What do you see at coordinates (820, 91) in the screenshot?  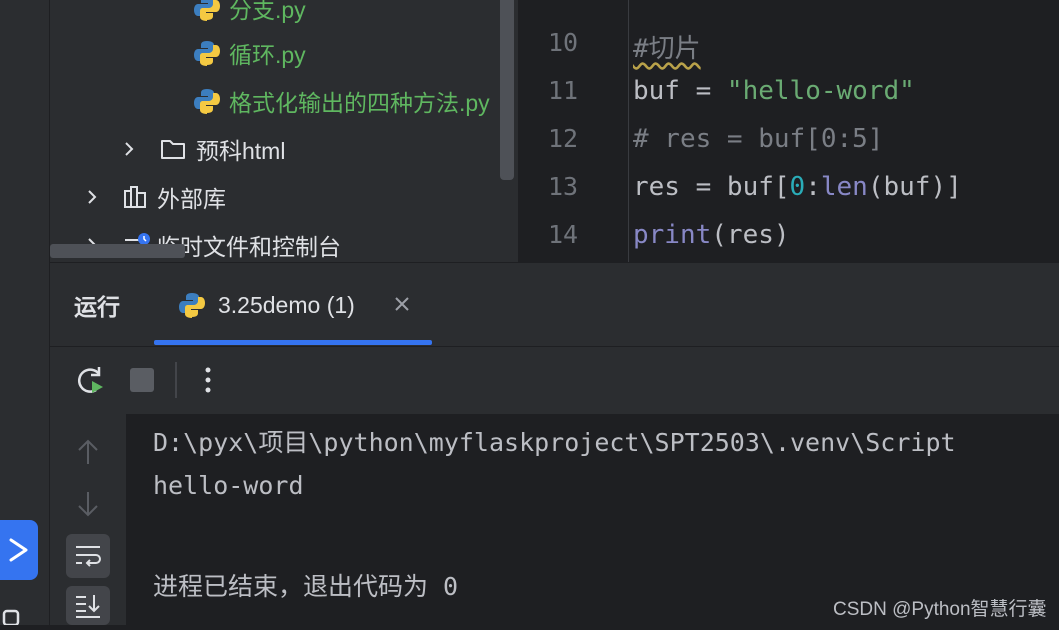 I see `code-string: "hello-word"` at bounding box center [820, 91].